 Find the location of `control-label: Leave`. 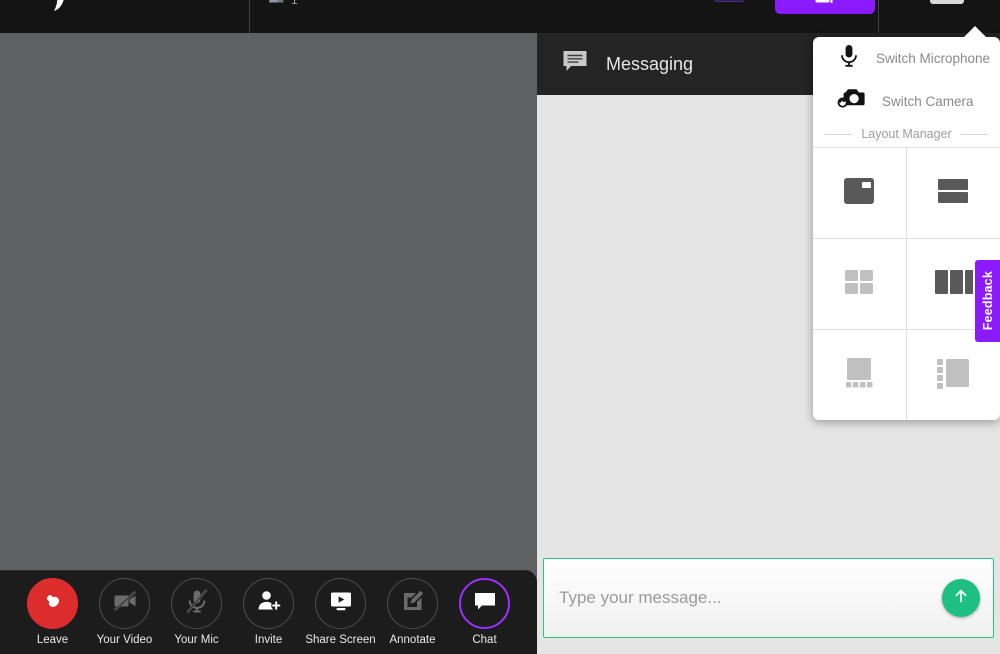

control-label: Leave is located at coordinates (52, 640).